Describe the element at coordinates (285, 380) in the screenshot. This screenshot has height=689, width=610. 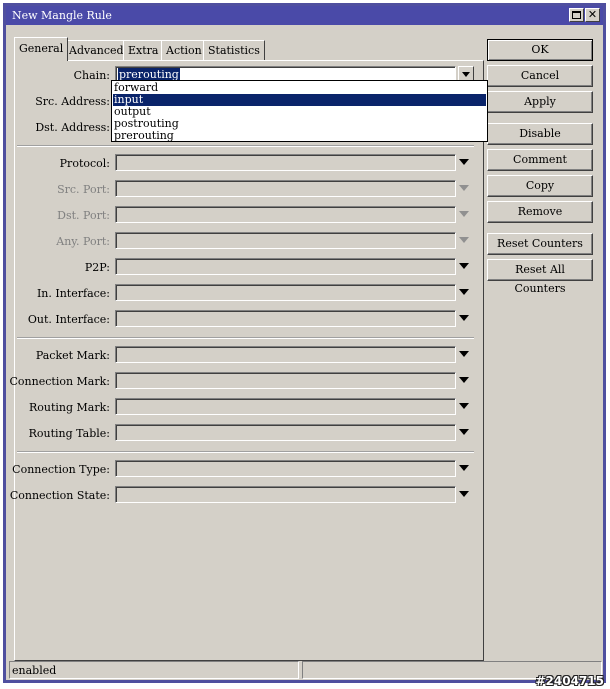
I see `connection-mark-field` at that location.